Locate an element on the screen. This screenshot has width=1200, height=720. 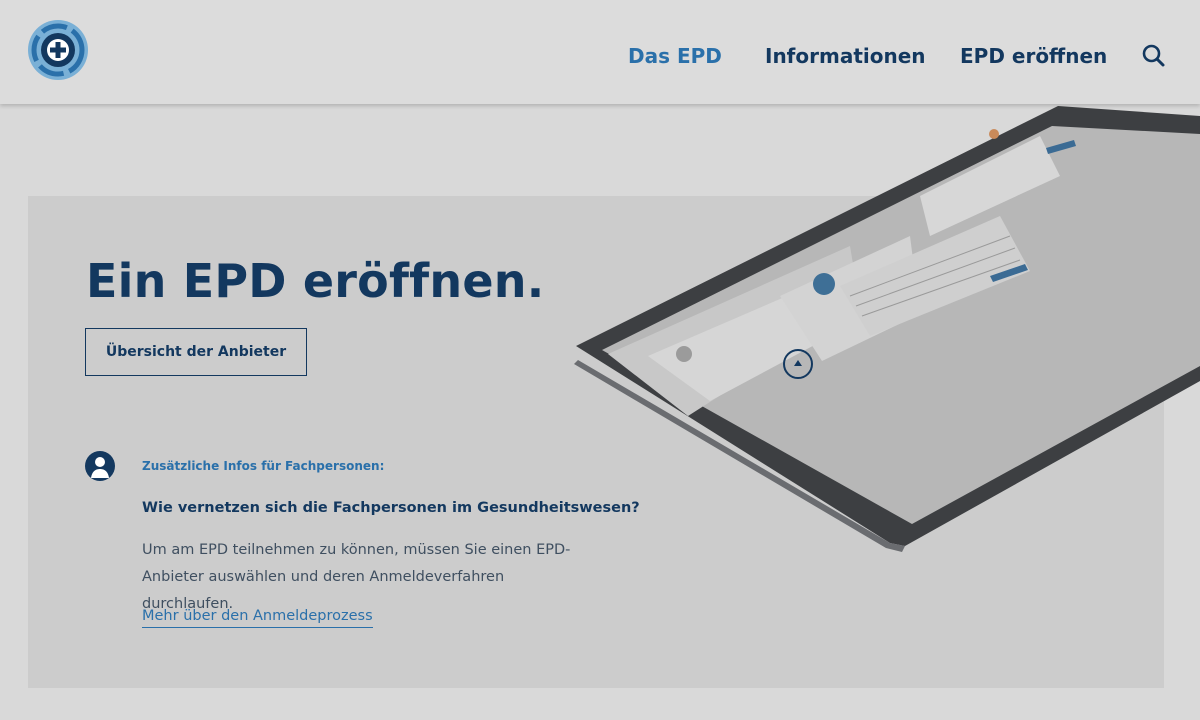
person-icon is located at coordinates (100, 466).